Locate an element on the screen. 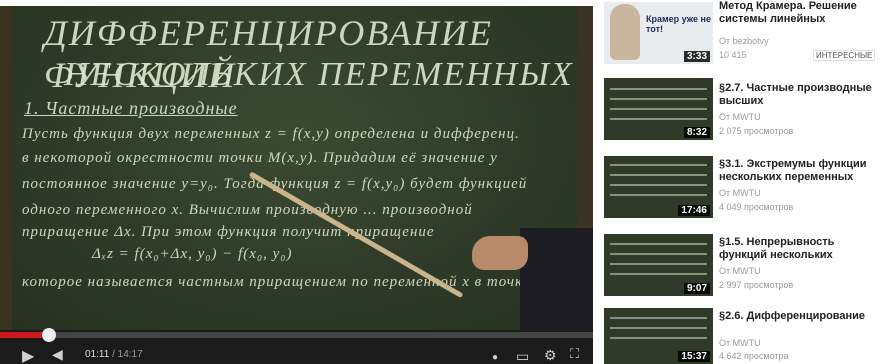 The width and height of the screenshot is (881, 364). volume-icon: ◀ is located at coordinates (57, 354).